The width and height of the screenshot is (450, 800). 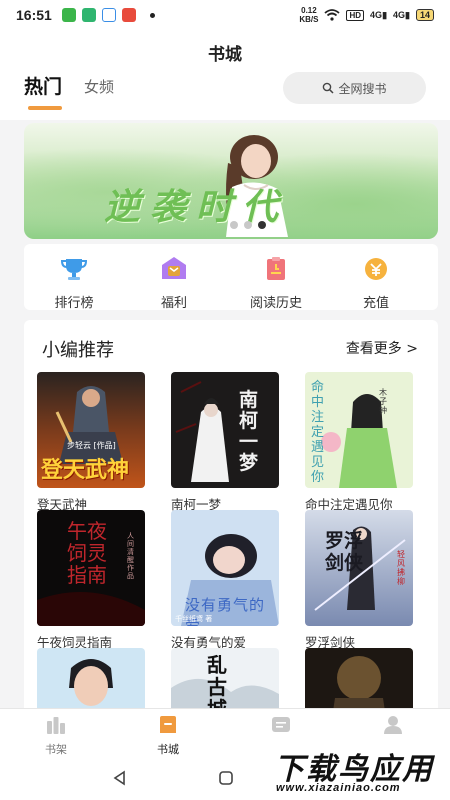 What do you see at coordinates (78, 350) in the screenshot?
I see `section-title: 小编推荐` at bounding box center [78, 350].